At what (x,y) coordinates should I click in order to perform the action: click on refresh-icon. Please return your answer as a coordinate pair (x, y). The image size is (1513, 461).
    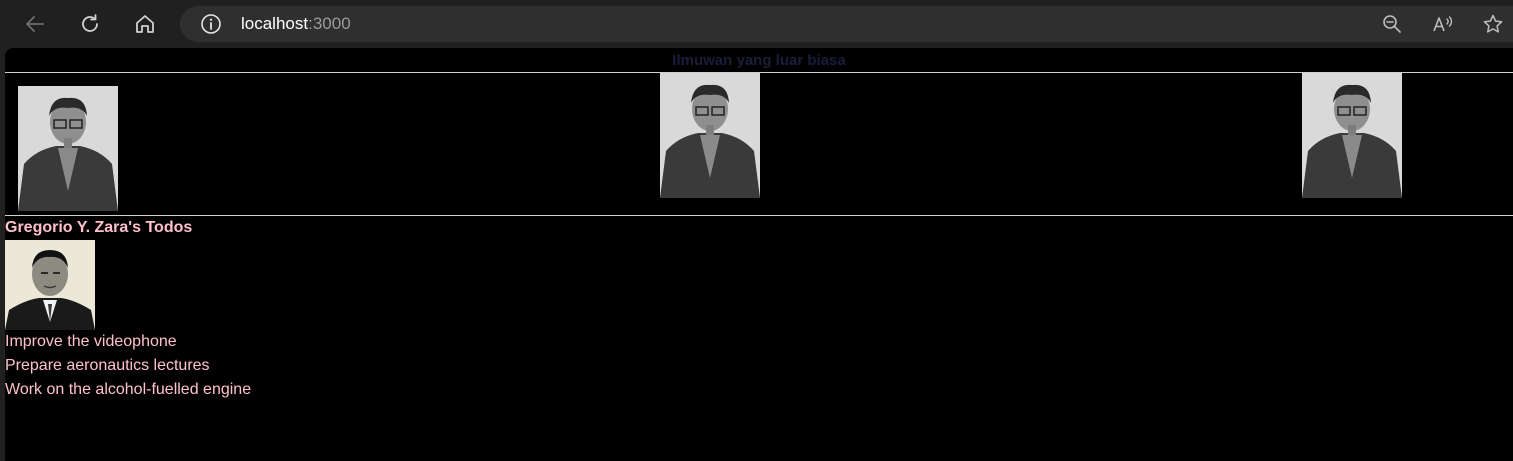
    Looking at the image, I should click on (90, 23).